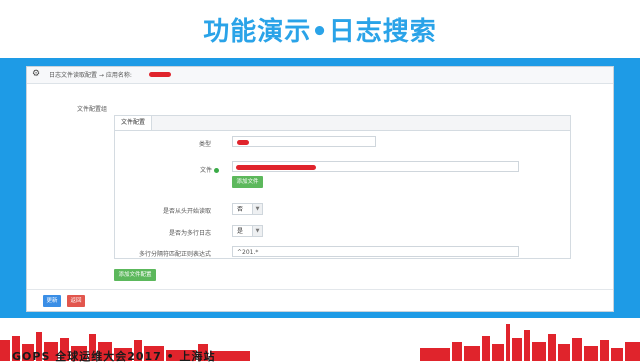 The width and height of the screenshot is (640, 364). I want to click on redacted-file-path, so click(276, 167).